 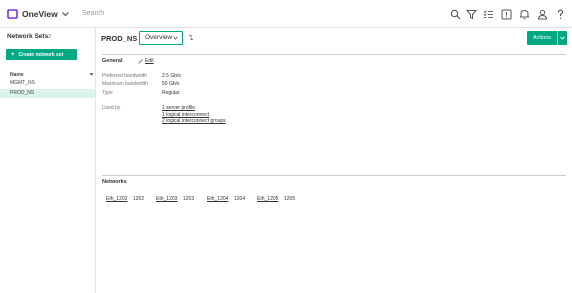 What do you see at coordinates (112, 61) in the screenshot?
I see `general-section-title: General` at bounding box center [112, 61].